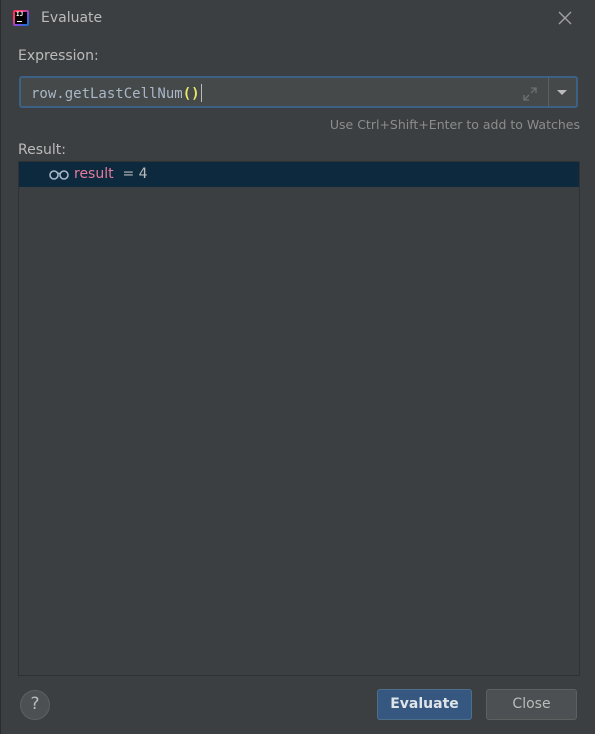  I want to click on expression-combo: row.getLastCellNum(), so click(298, 92).